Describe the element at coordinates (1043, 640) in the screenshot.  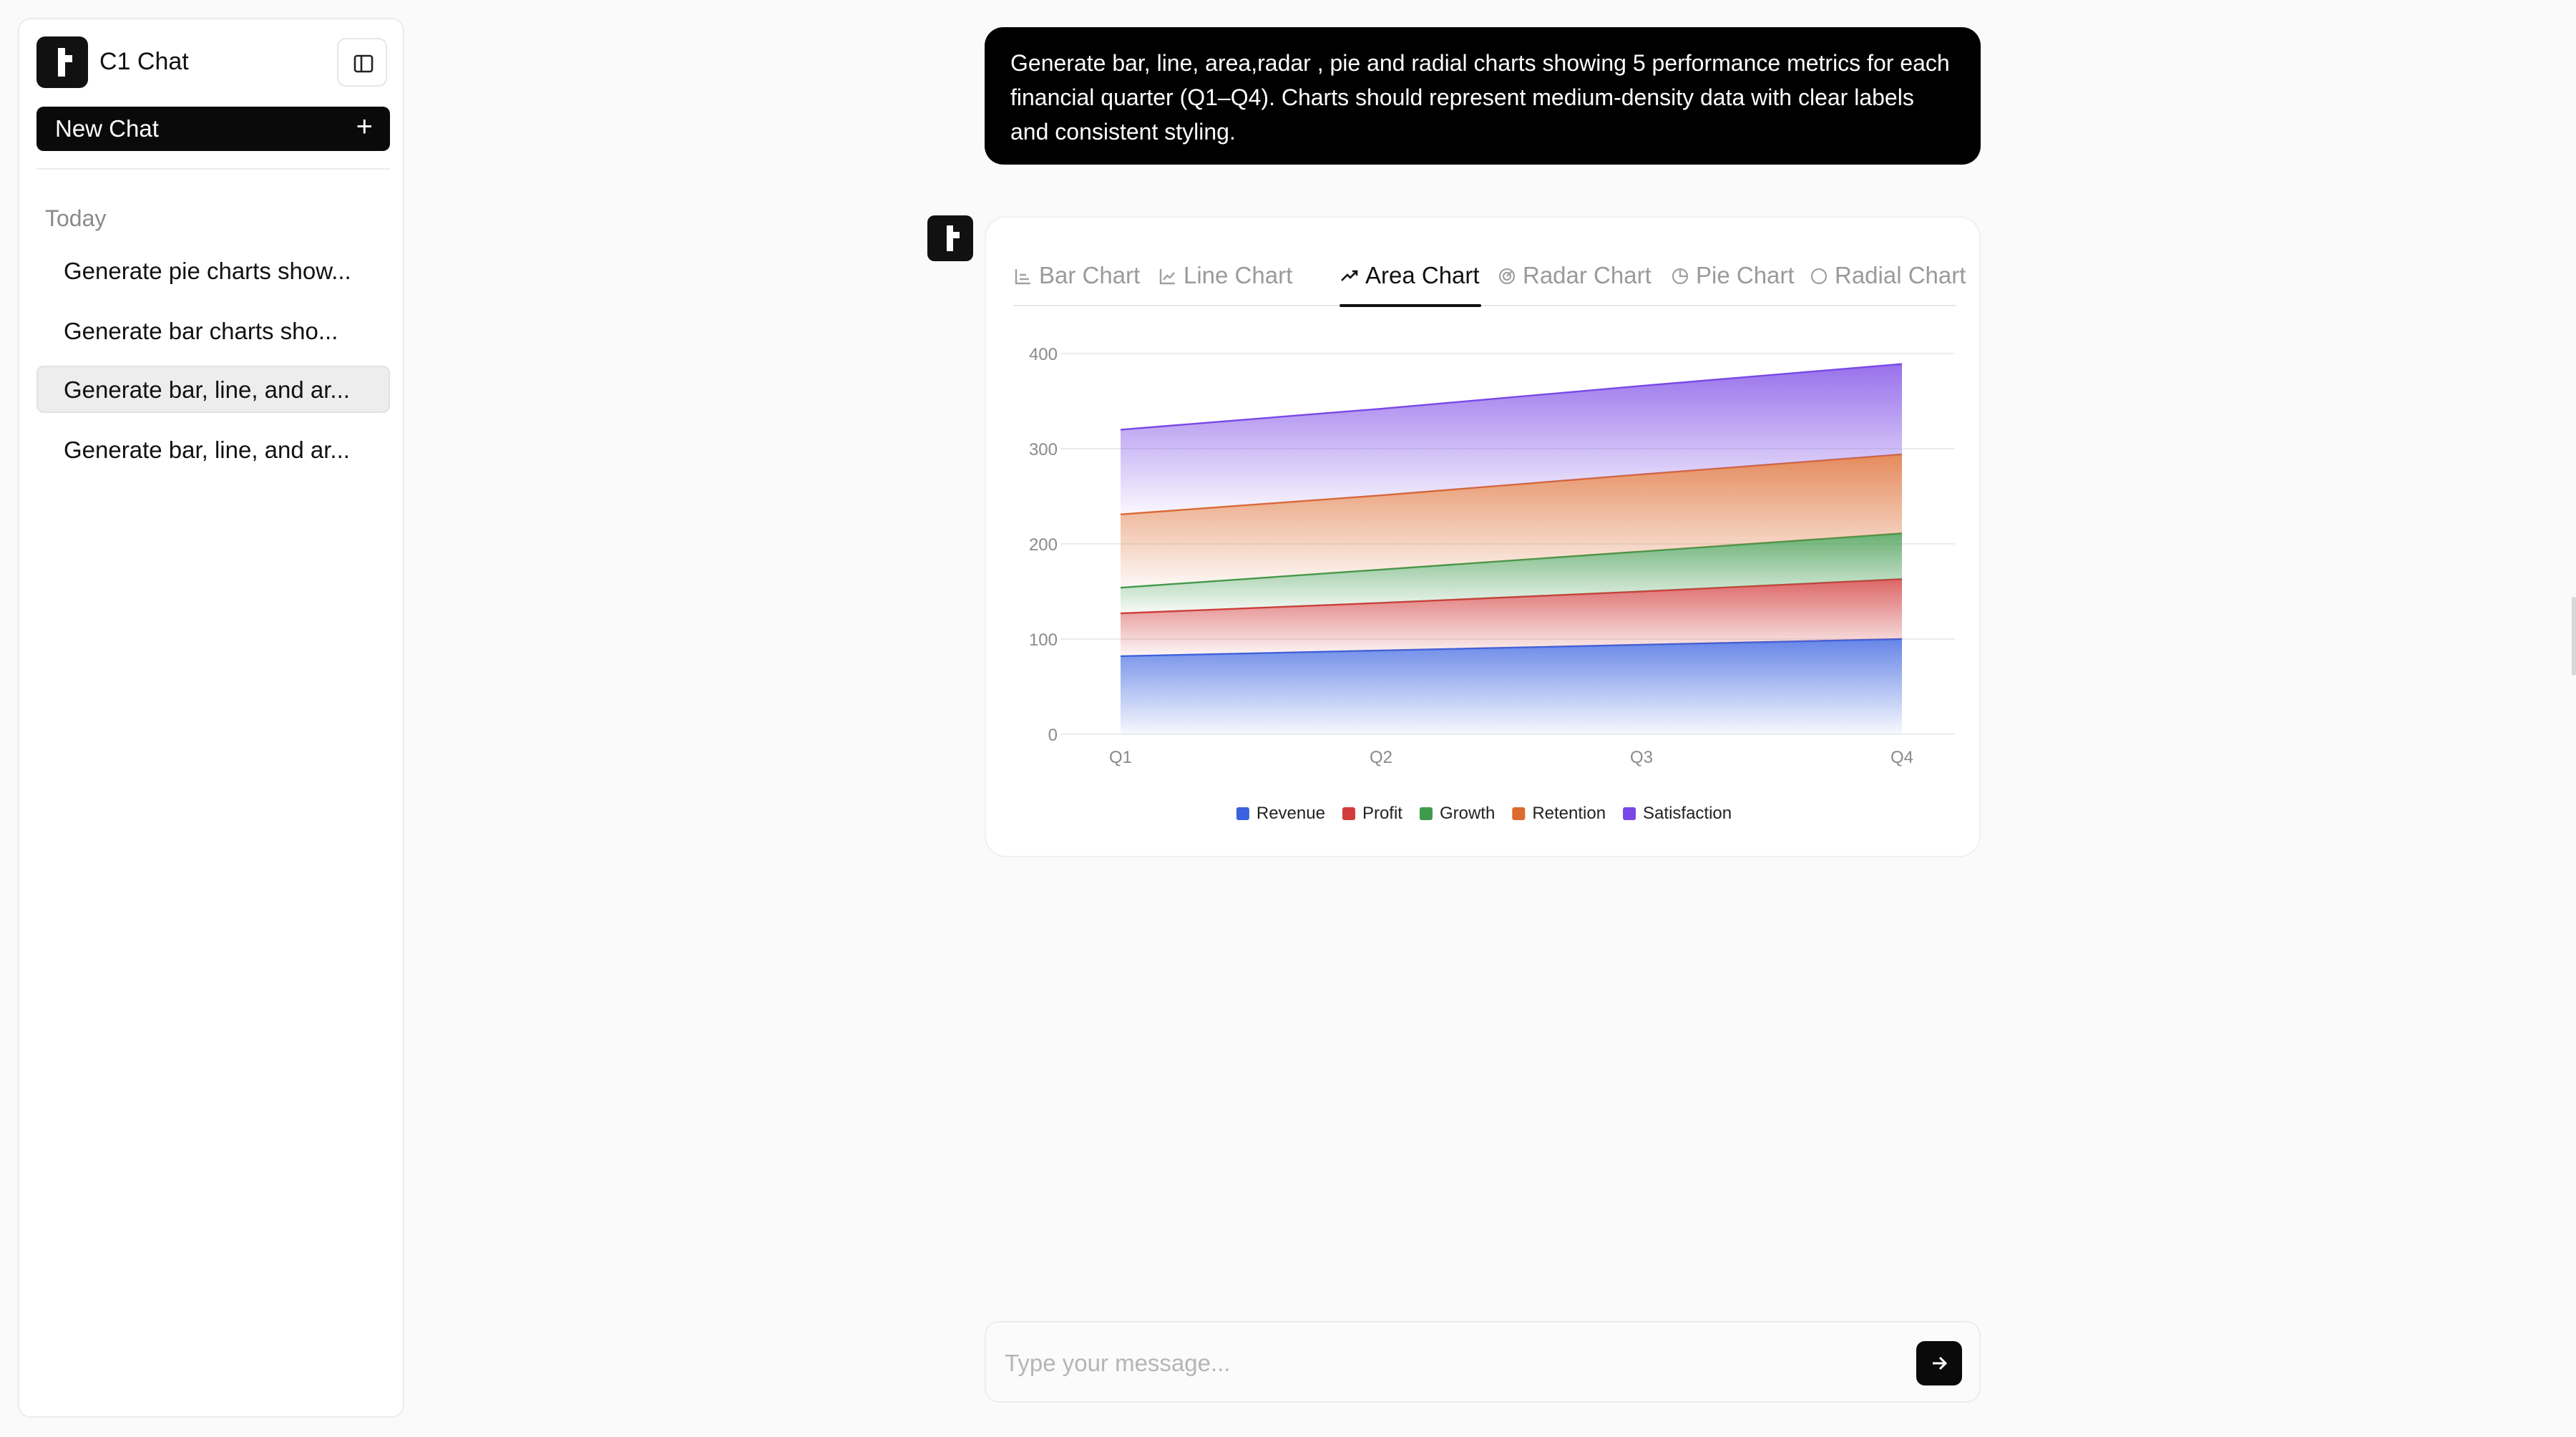
I see `y-tick-label: 100` at that location.